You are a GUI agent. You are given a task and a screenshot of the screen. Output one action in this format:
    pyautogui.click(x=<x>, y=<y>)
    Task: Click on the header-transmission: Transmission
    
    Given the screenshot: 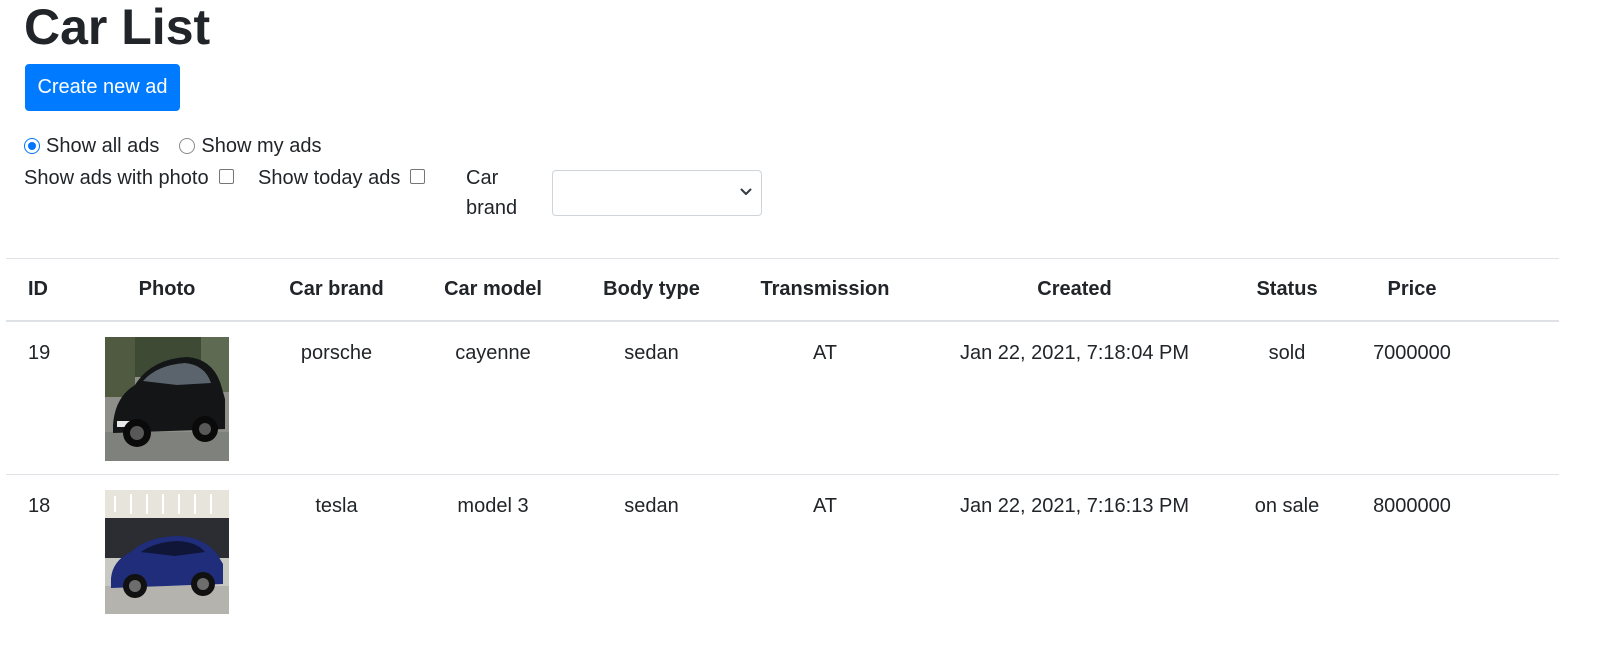 What is the action you would take?
    pyautogui.click(x=825, y=289)
    